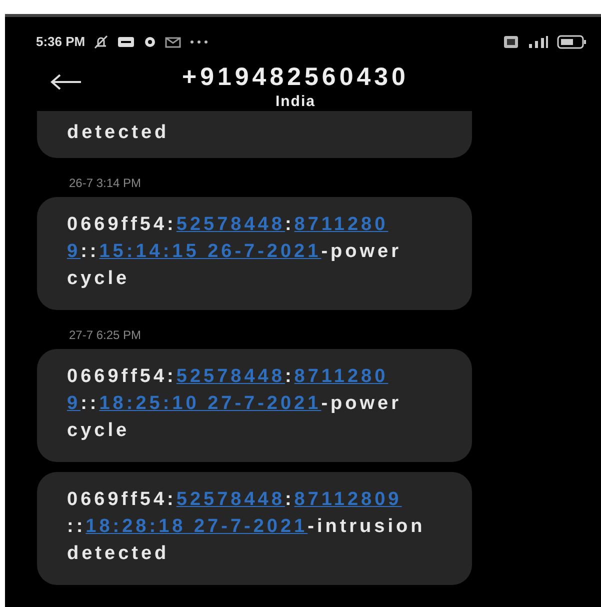 Image resolution: width=601 pixels, height=607 pixels. What do you see at coordinates (295, 77) in the screenshot?
I see `contact-number: +919482560430` at bounding box center [295, 77].